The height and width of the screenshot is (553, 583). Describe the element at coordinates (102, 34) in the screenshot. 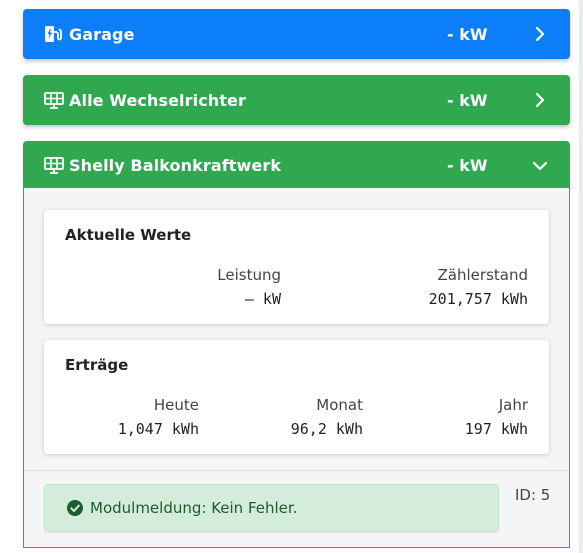

I see `row-title: Garage` at that location.